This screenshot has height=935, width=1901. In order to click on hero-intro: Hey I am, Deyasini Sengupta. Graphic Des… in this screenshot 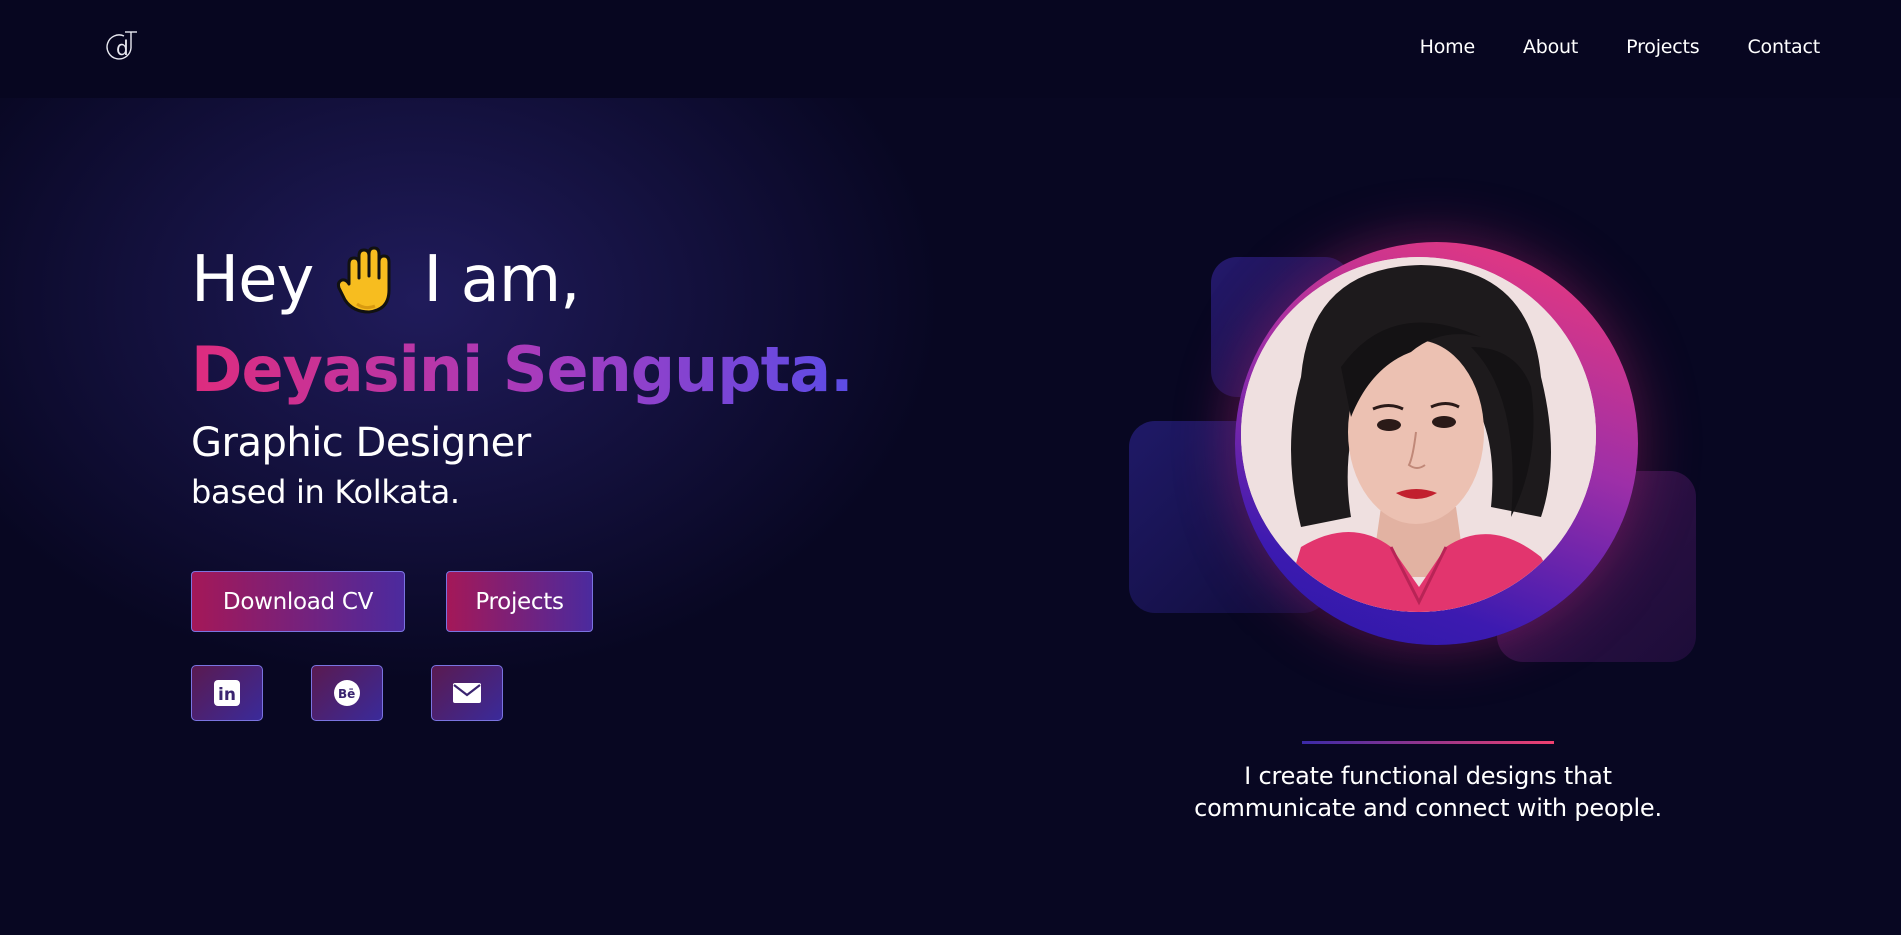, I will do `click(522, 376)`.